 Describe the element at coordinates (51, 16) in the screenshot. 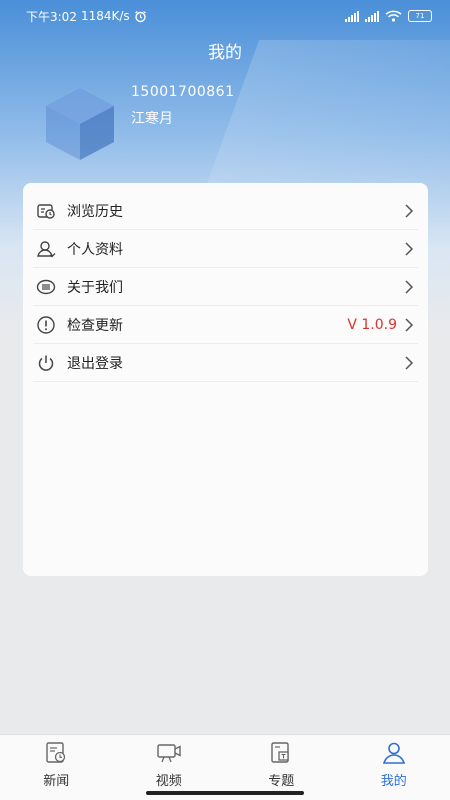

I see `status-time: 下午3:02` at that location.